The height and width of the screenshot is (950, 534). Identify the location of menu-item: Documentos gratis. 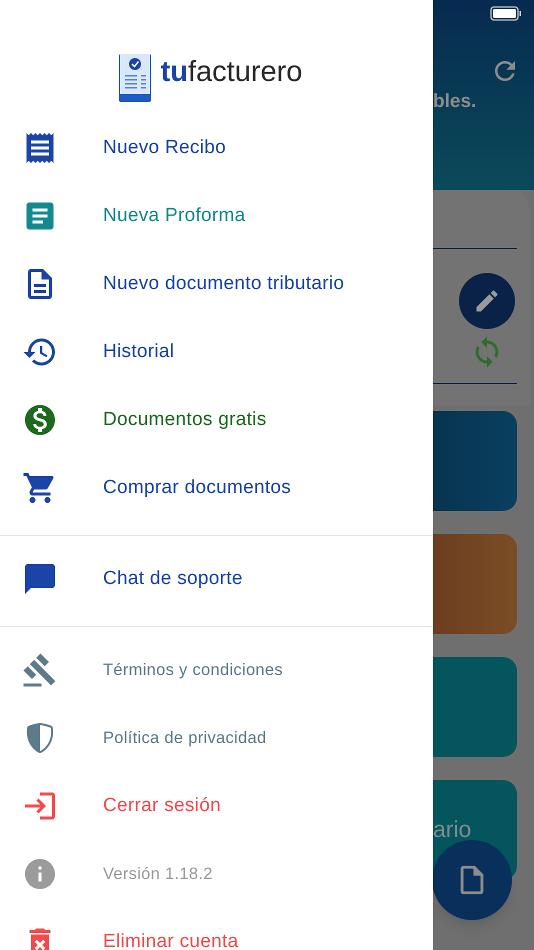
(216, 420).